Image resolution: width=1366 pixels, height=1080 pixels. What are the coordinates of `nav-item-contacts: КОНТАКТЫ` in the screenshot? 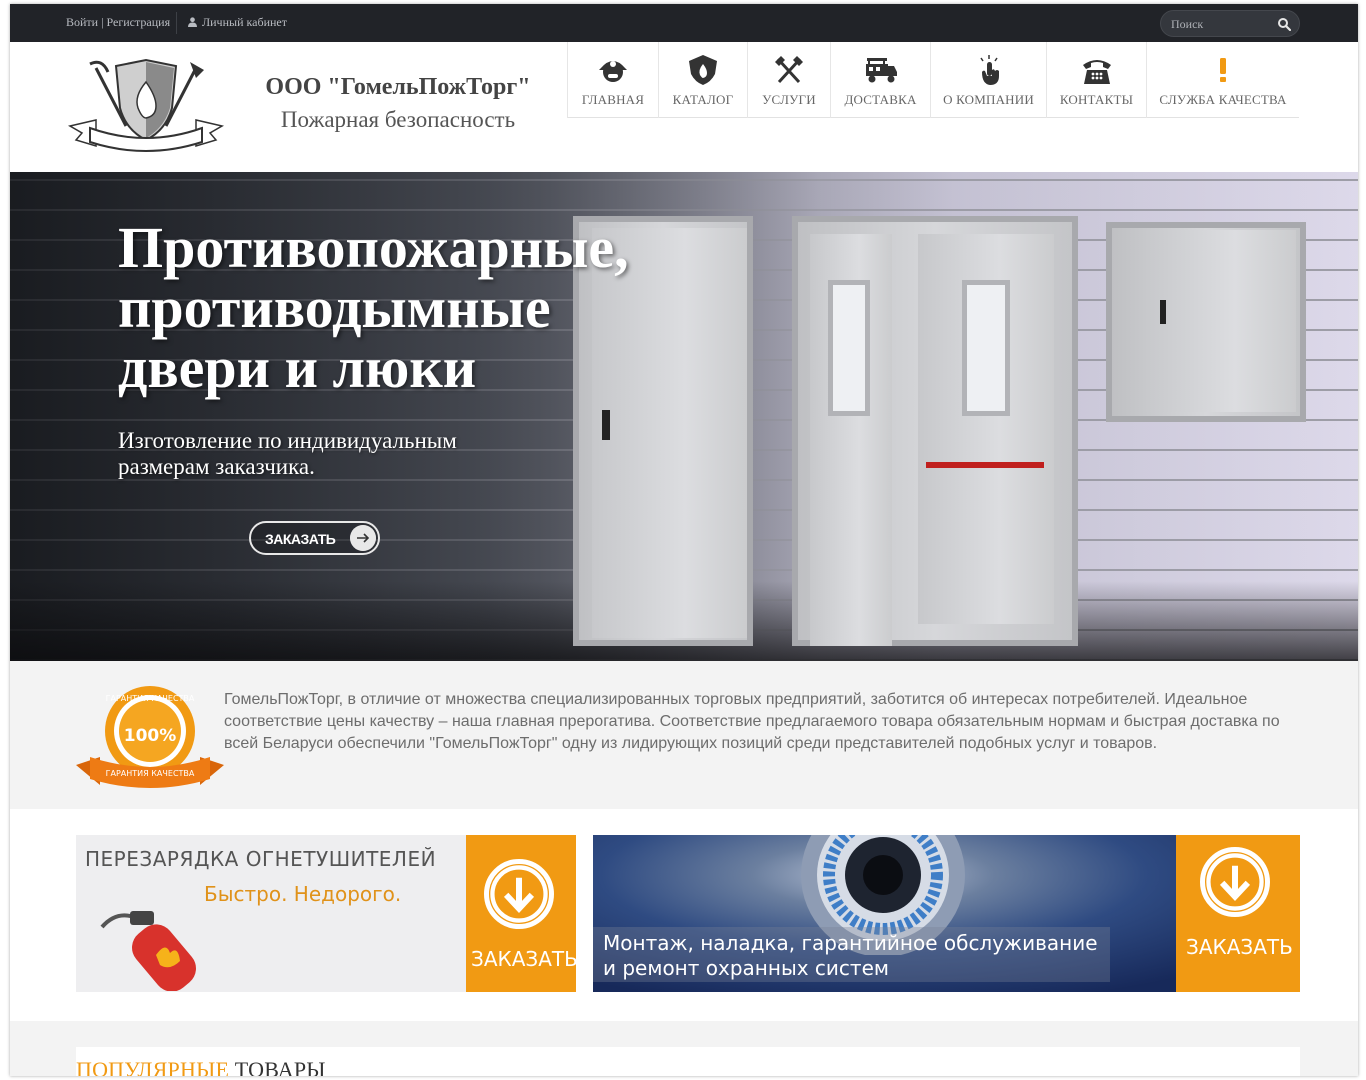 It's located at (1096, 80).